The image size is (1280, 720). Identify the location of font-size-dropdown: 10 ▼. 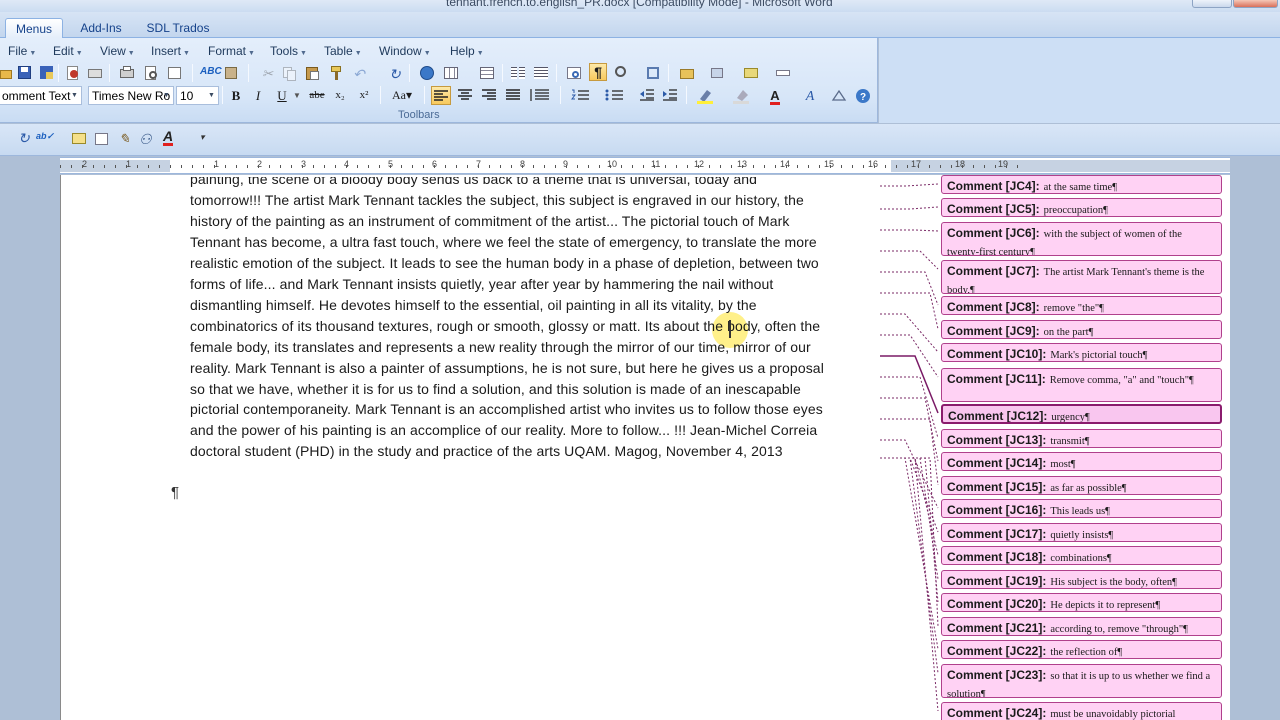
(197, 95).